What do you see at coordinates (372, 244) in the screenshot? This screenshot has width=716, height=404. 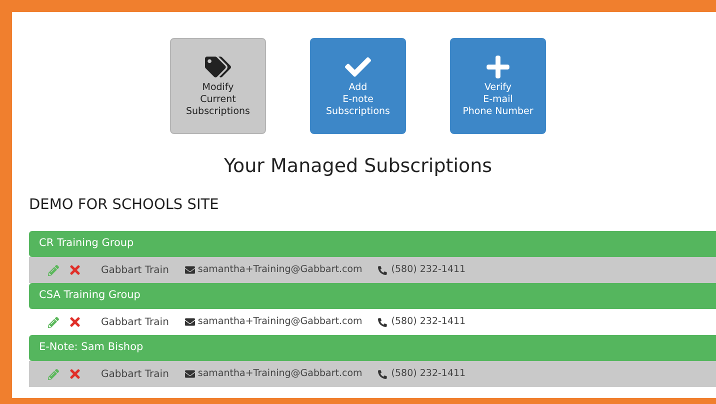 I see `group-header: CR Training Group` at bounding box center [372, 244].